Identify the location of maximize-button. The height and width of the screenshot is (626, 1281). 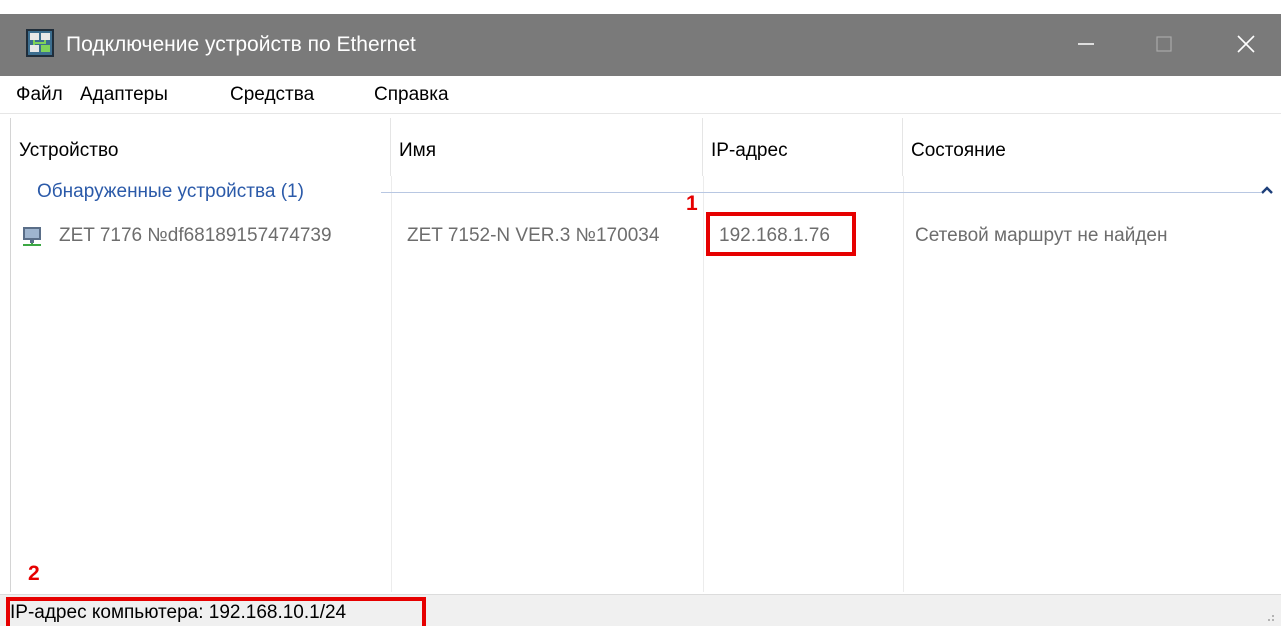
(1164, 45).